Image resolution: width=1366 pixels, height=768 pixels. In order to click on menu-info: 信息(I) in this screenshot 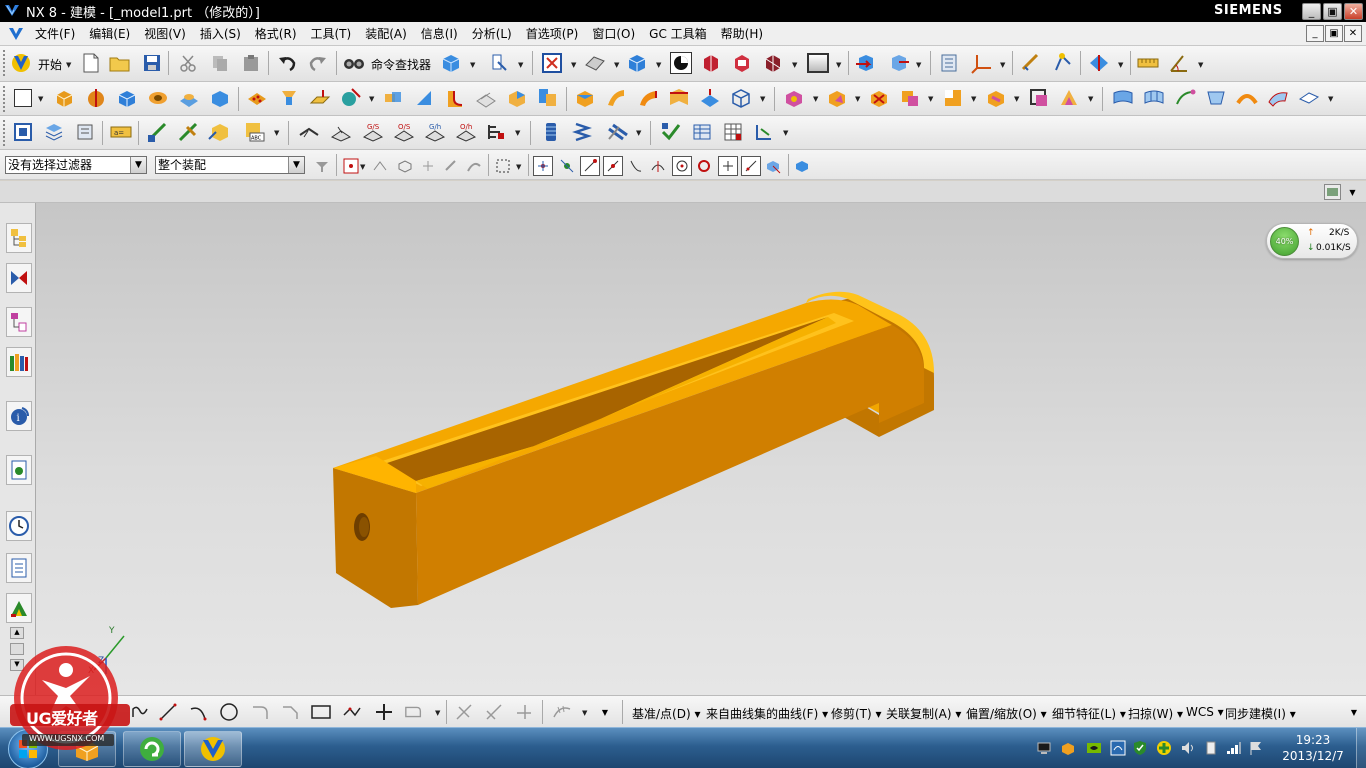, I will do `click(439, 33)`.